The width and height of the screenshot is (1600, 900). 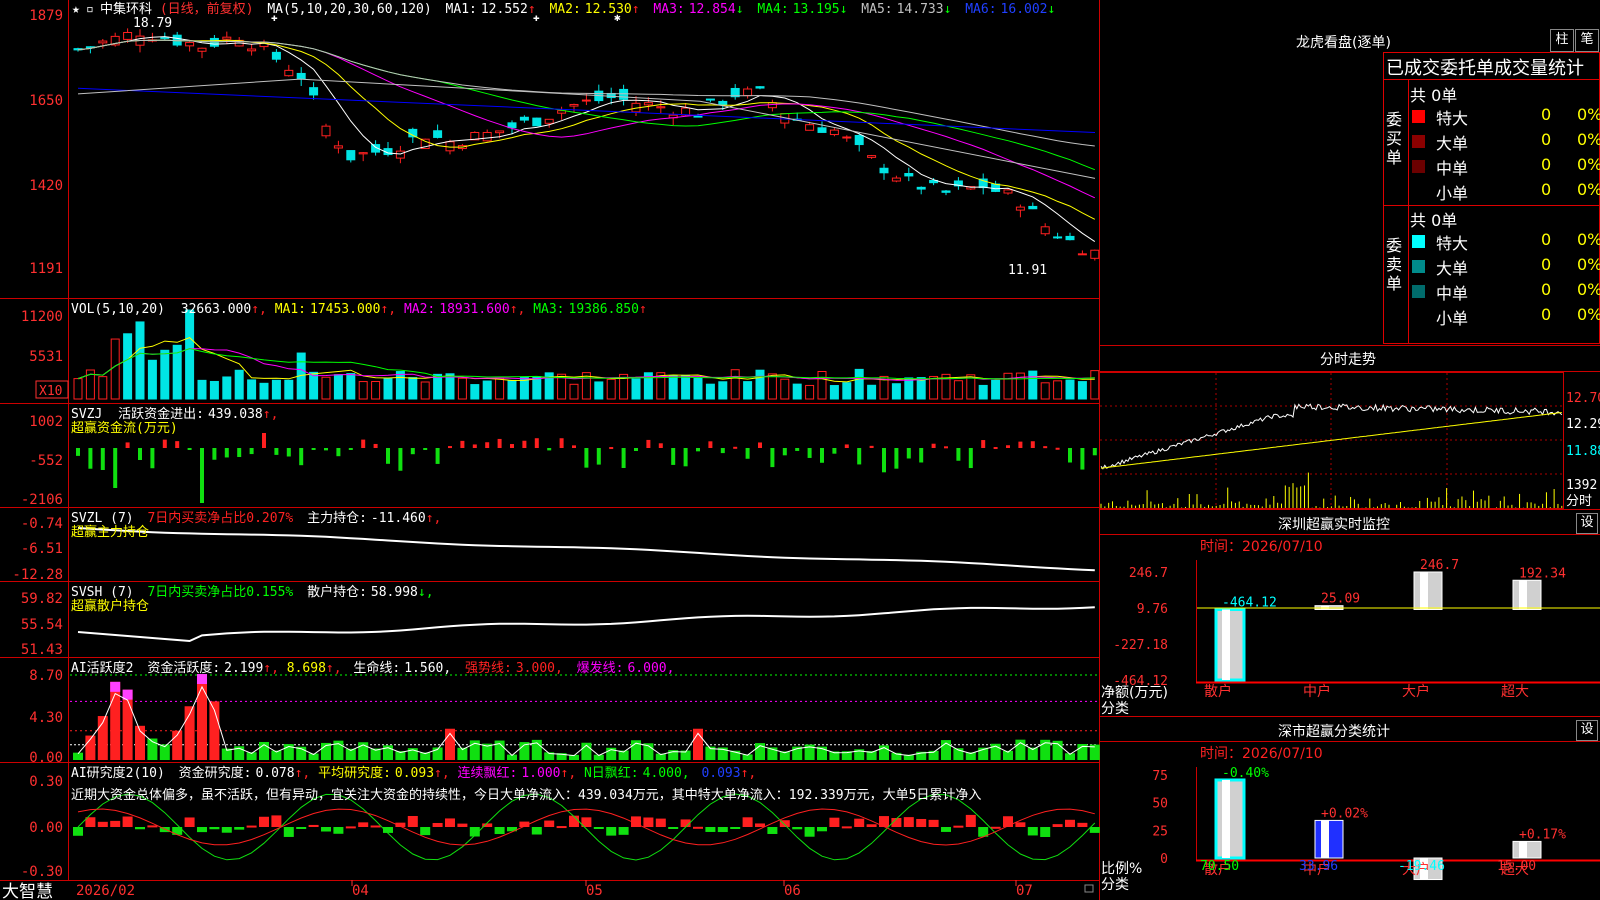 What do you see at coordinates (252, 592) in the screenshot?
I see `svsh-header: SVSH (7) 7日内买卖净占比0.155% 散户持仓: 58.998↓,` at bounding box center [252, 592].